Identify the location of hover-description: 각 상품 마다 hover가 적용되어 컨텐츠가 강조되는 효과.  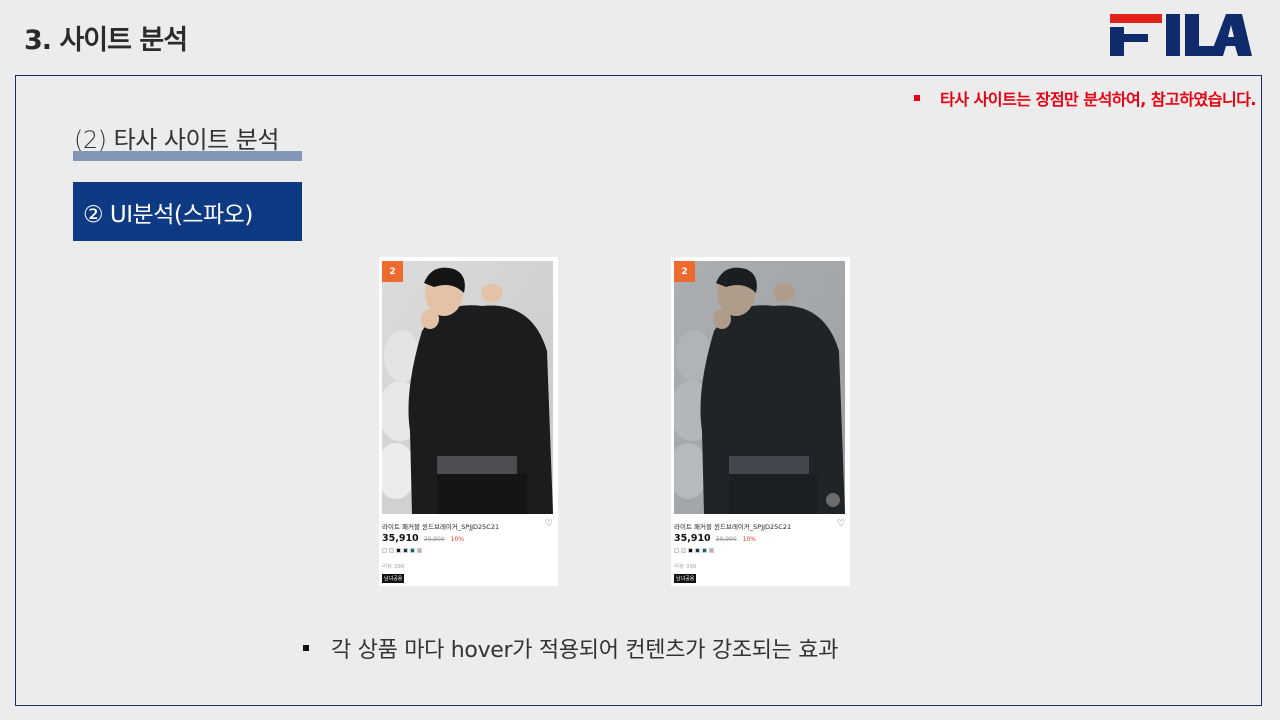
(570, 648).